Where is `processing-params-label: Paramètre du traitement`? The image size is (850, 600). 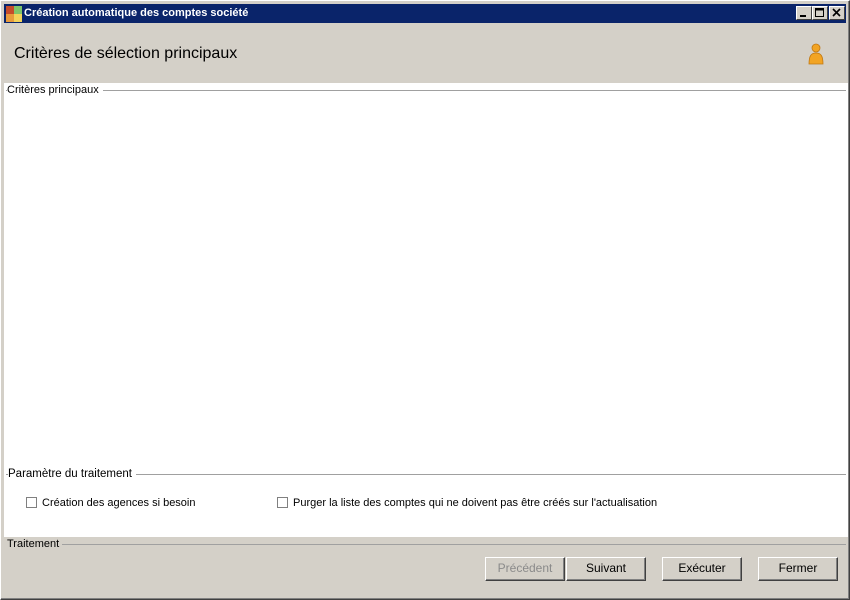 processing-params-label: Paramètre du traitement is located at coordinates (72, 474).